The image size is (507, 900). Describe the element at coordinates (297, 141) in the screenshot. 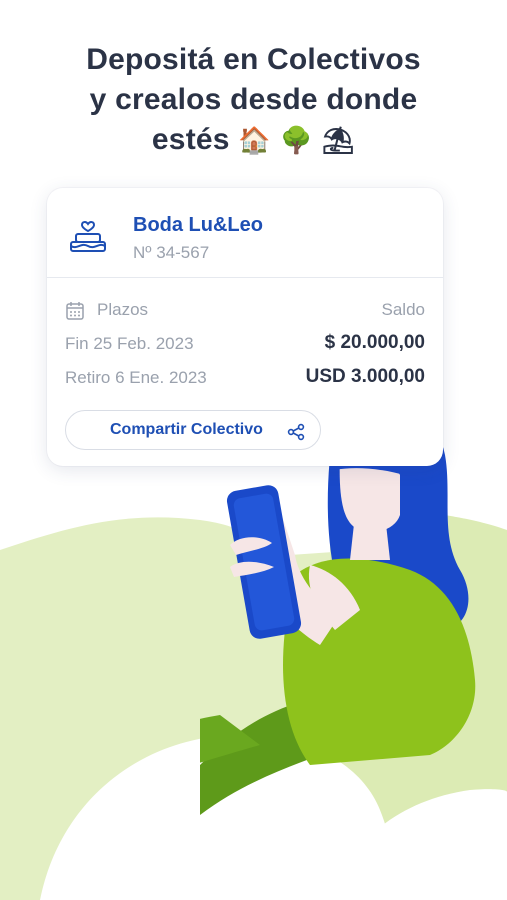

I see `headline-emojis: 🏠 🌳 ⛱` at that location.